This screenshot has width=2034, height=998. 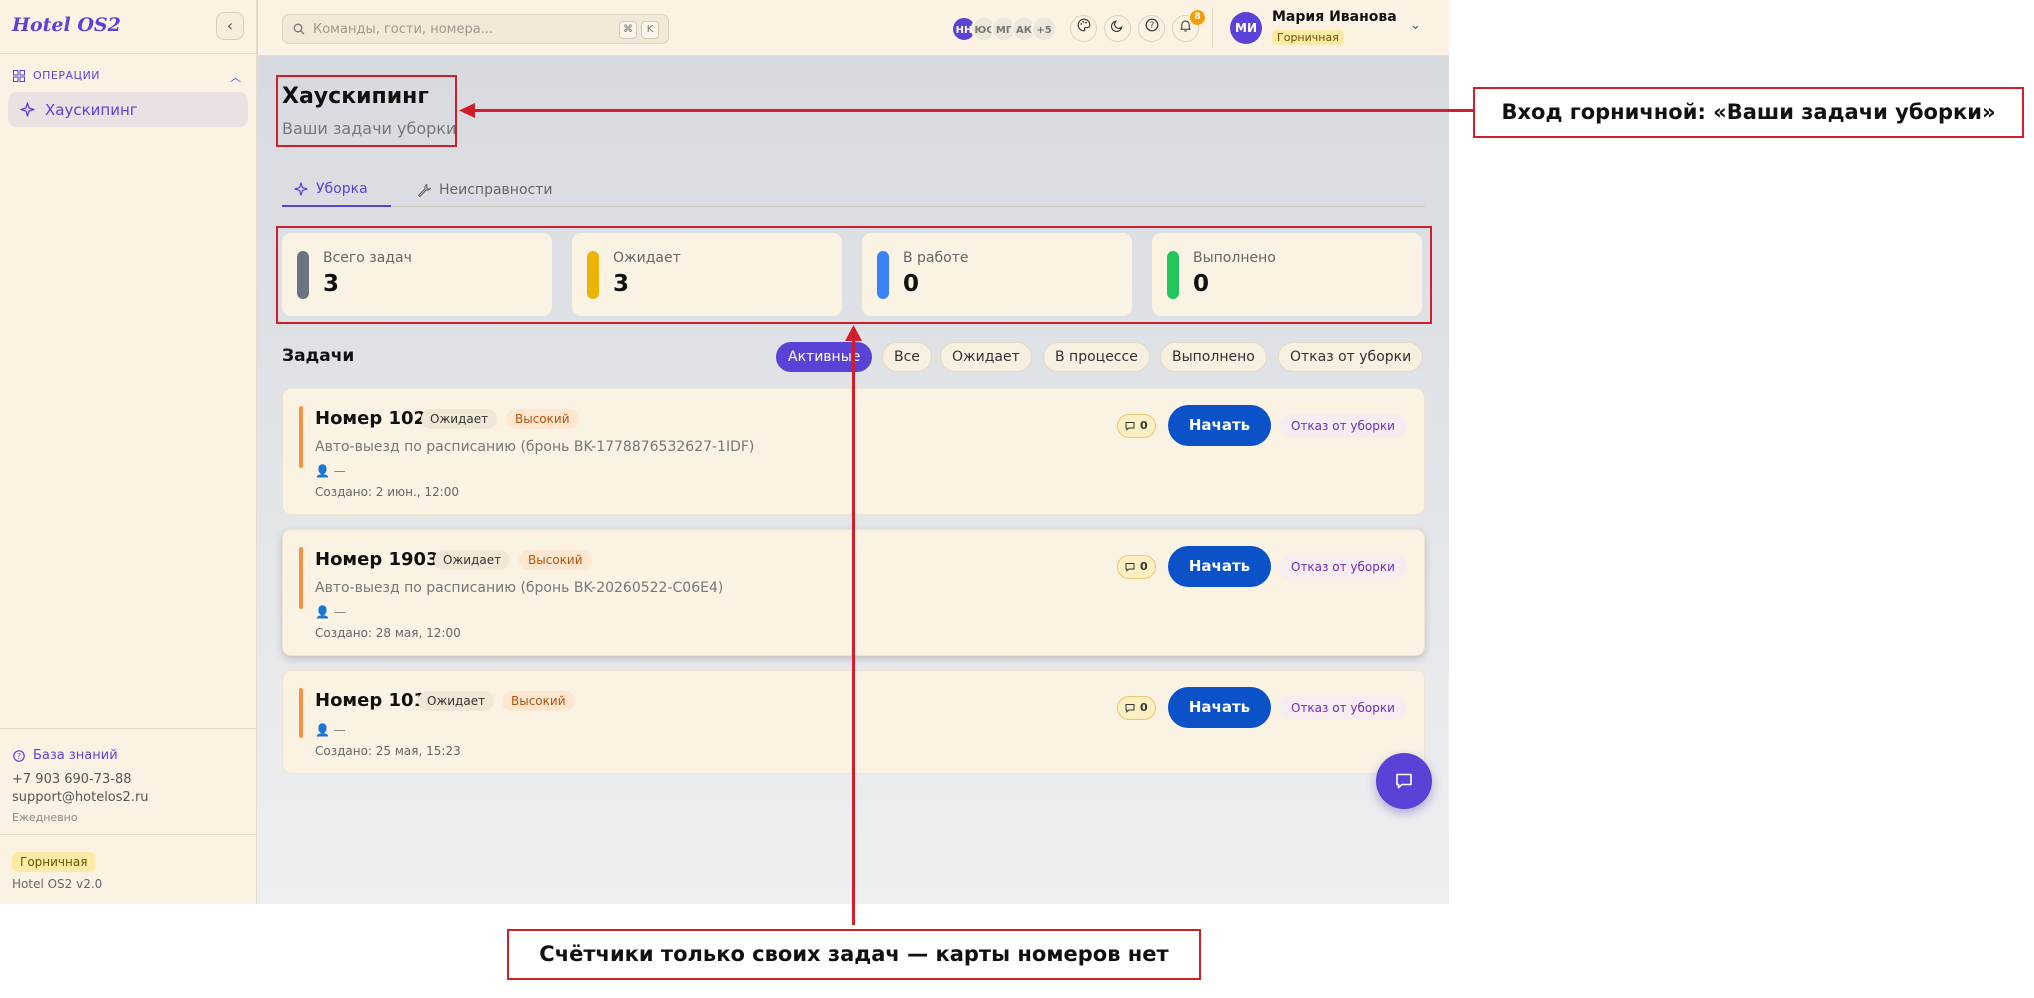 I want to click on sidebar-item-label: Хаускипинг, so click(x=91, y=109).